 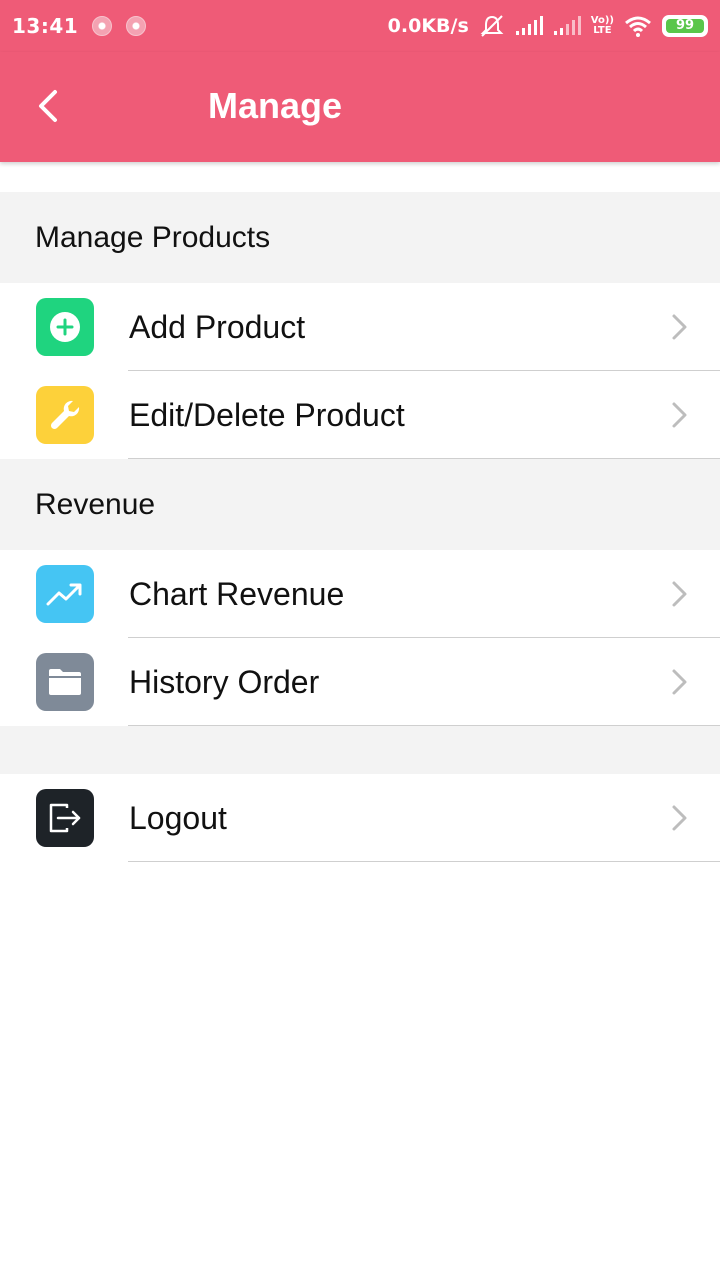 What do you see at coordinates (360, 818) in the screenshot?
I see `list-item-logout: Logout` at bounding box center [360, 818].